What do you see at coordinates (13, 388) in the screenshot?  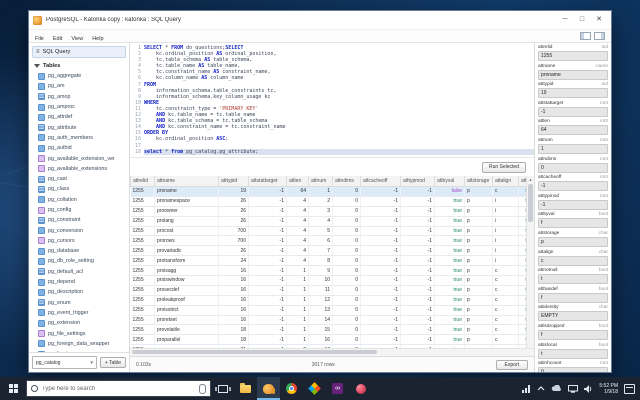 I see `start-button` at bounding box center [13, 388].